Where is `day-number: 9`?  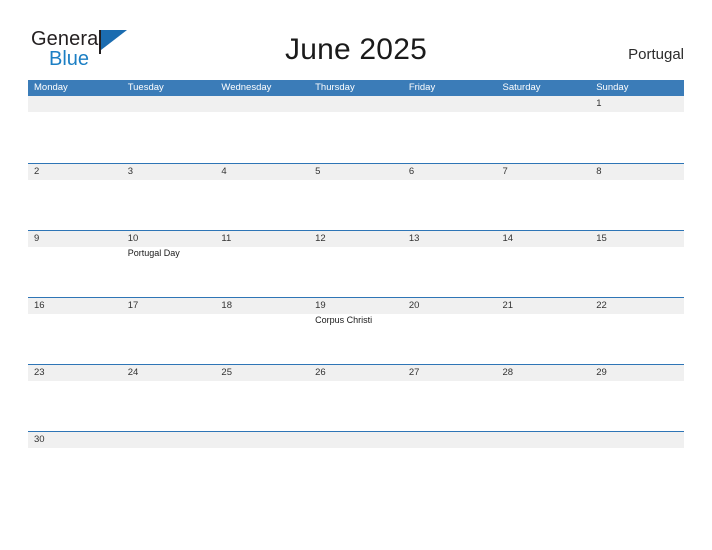 day-number: 9 is located at coordinates (37, 238).